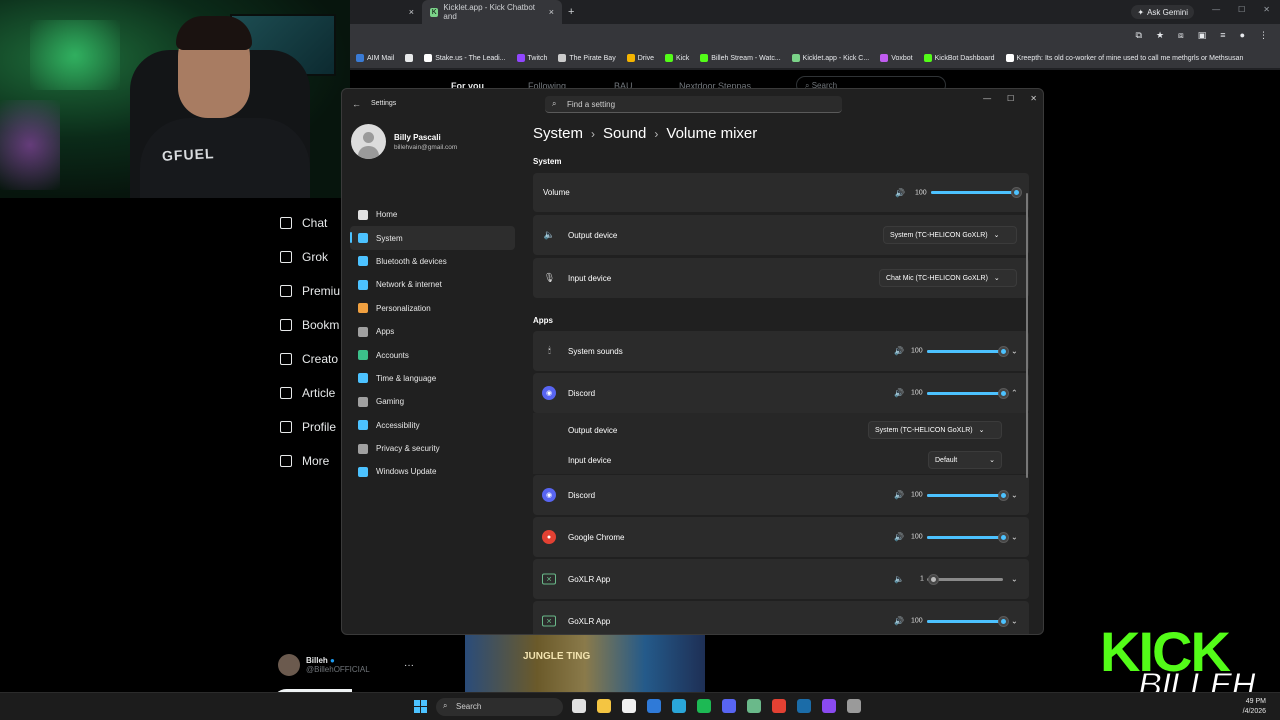 This screenshot has height=720, width=1280. What do you see at coordinates (432, 331) in the screenshot?
I see `nav-item-apps: Apps` at bounding box center [432, 331].